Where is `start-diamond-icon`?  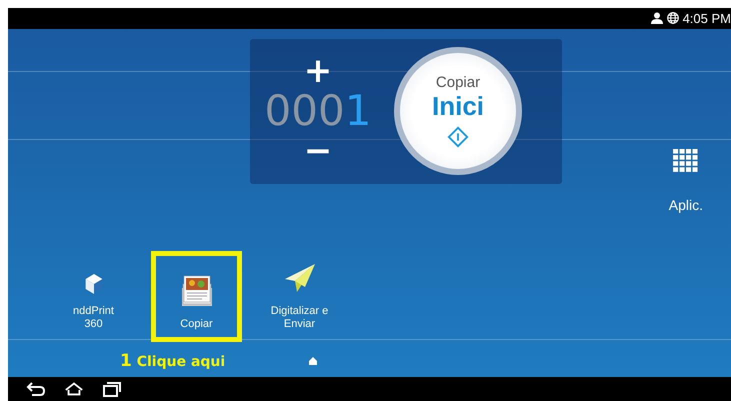
start-diamond-icon is located at coordinates (458, 137).